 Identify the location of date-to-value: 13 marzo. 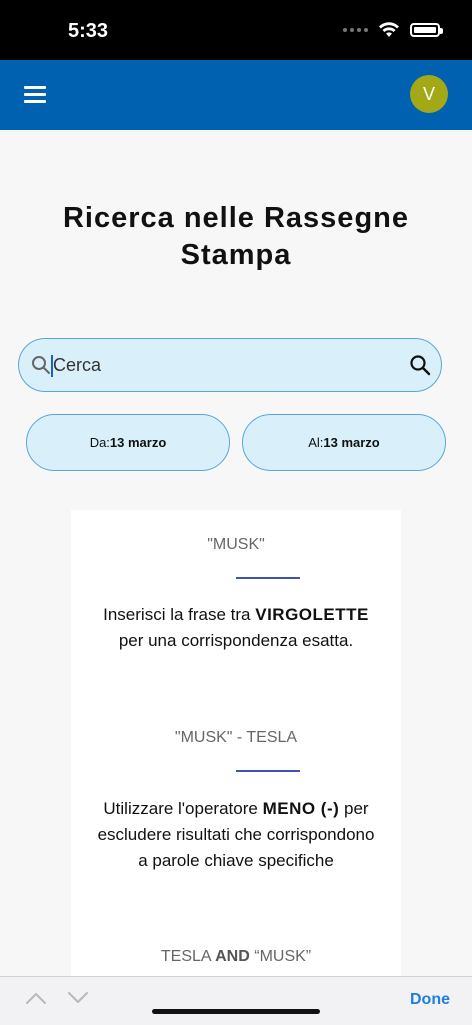
(351, 442).